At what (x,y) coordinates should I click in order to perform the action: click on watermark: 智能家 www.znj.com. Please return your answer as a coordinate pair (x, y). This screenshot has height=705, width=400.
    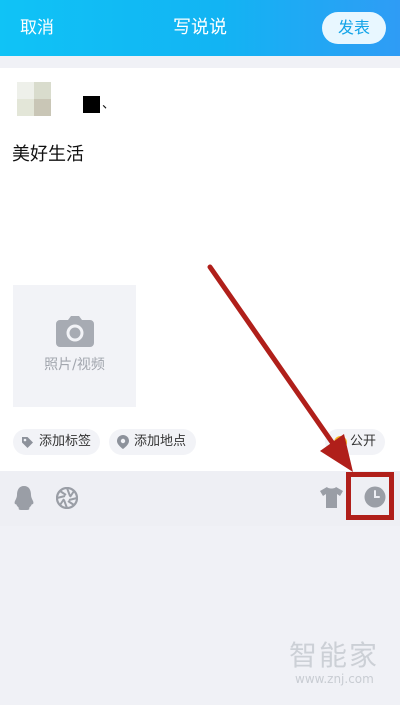
    Looking at the image, I should click on (339, 663).